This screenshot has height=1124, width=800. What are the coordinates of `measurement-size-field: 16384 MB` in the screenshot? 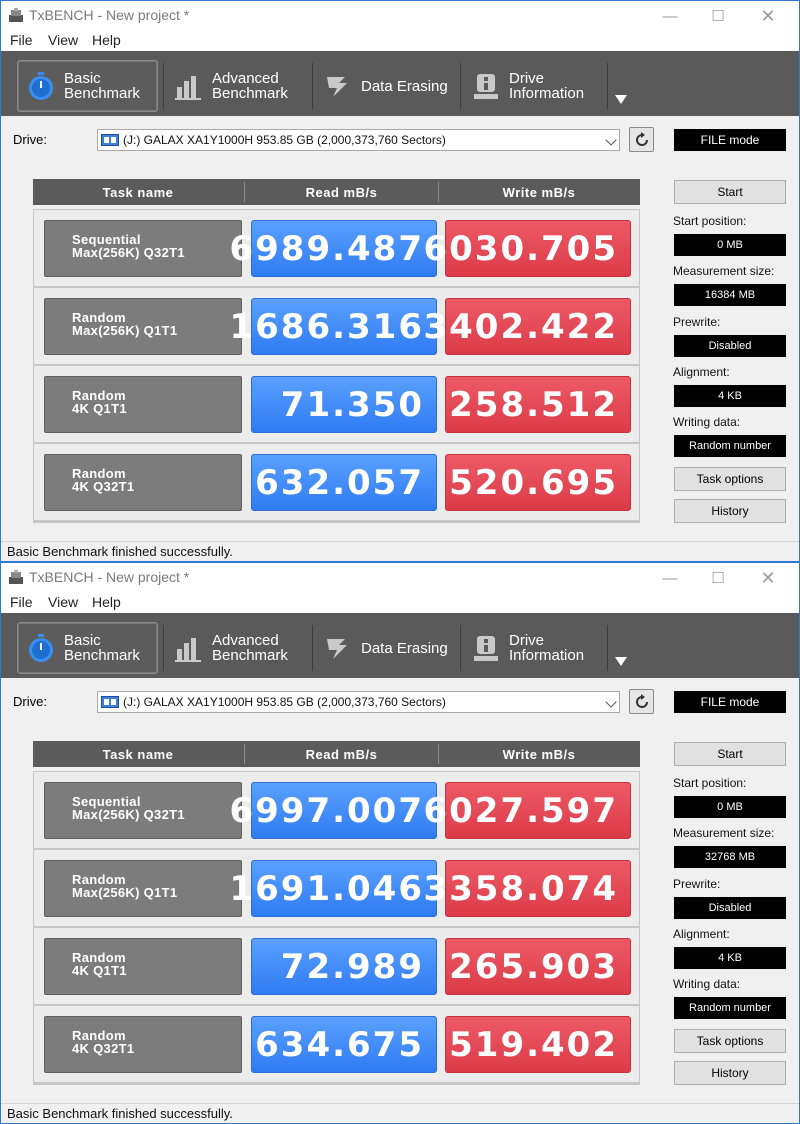 It's located at (730, 295).